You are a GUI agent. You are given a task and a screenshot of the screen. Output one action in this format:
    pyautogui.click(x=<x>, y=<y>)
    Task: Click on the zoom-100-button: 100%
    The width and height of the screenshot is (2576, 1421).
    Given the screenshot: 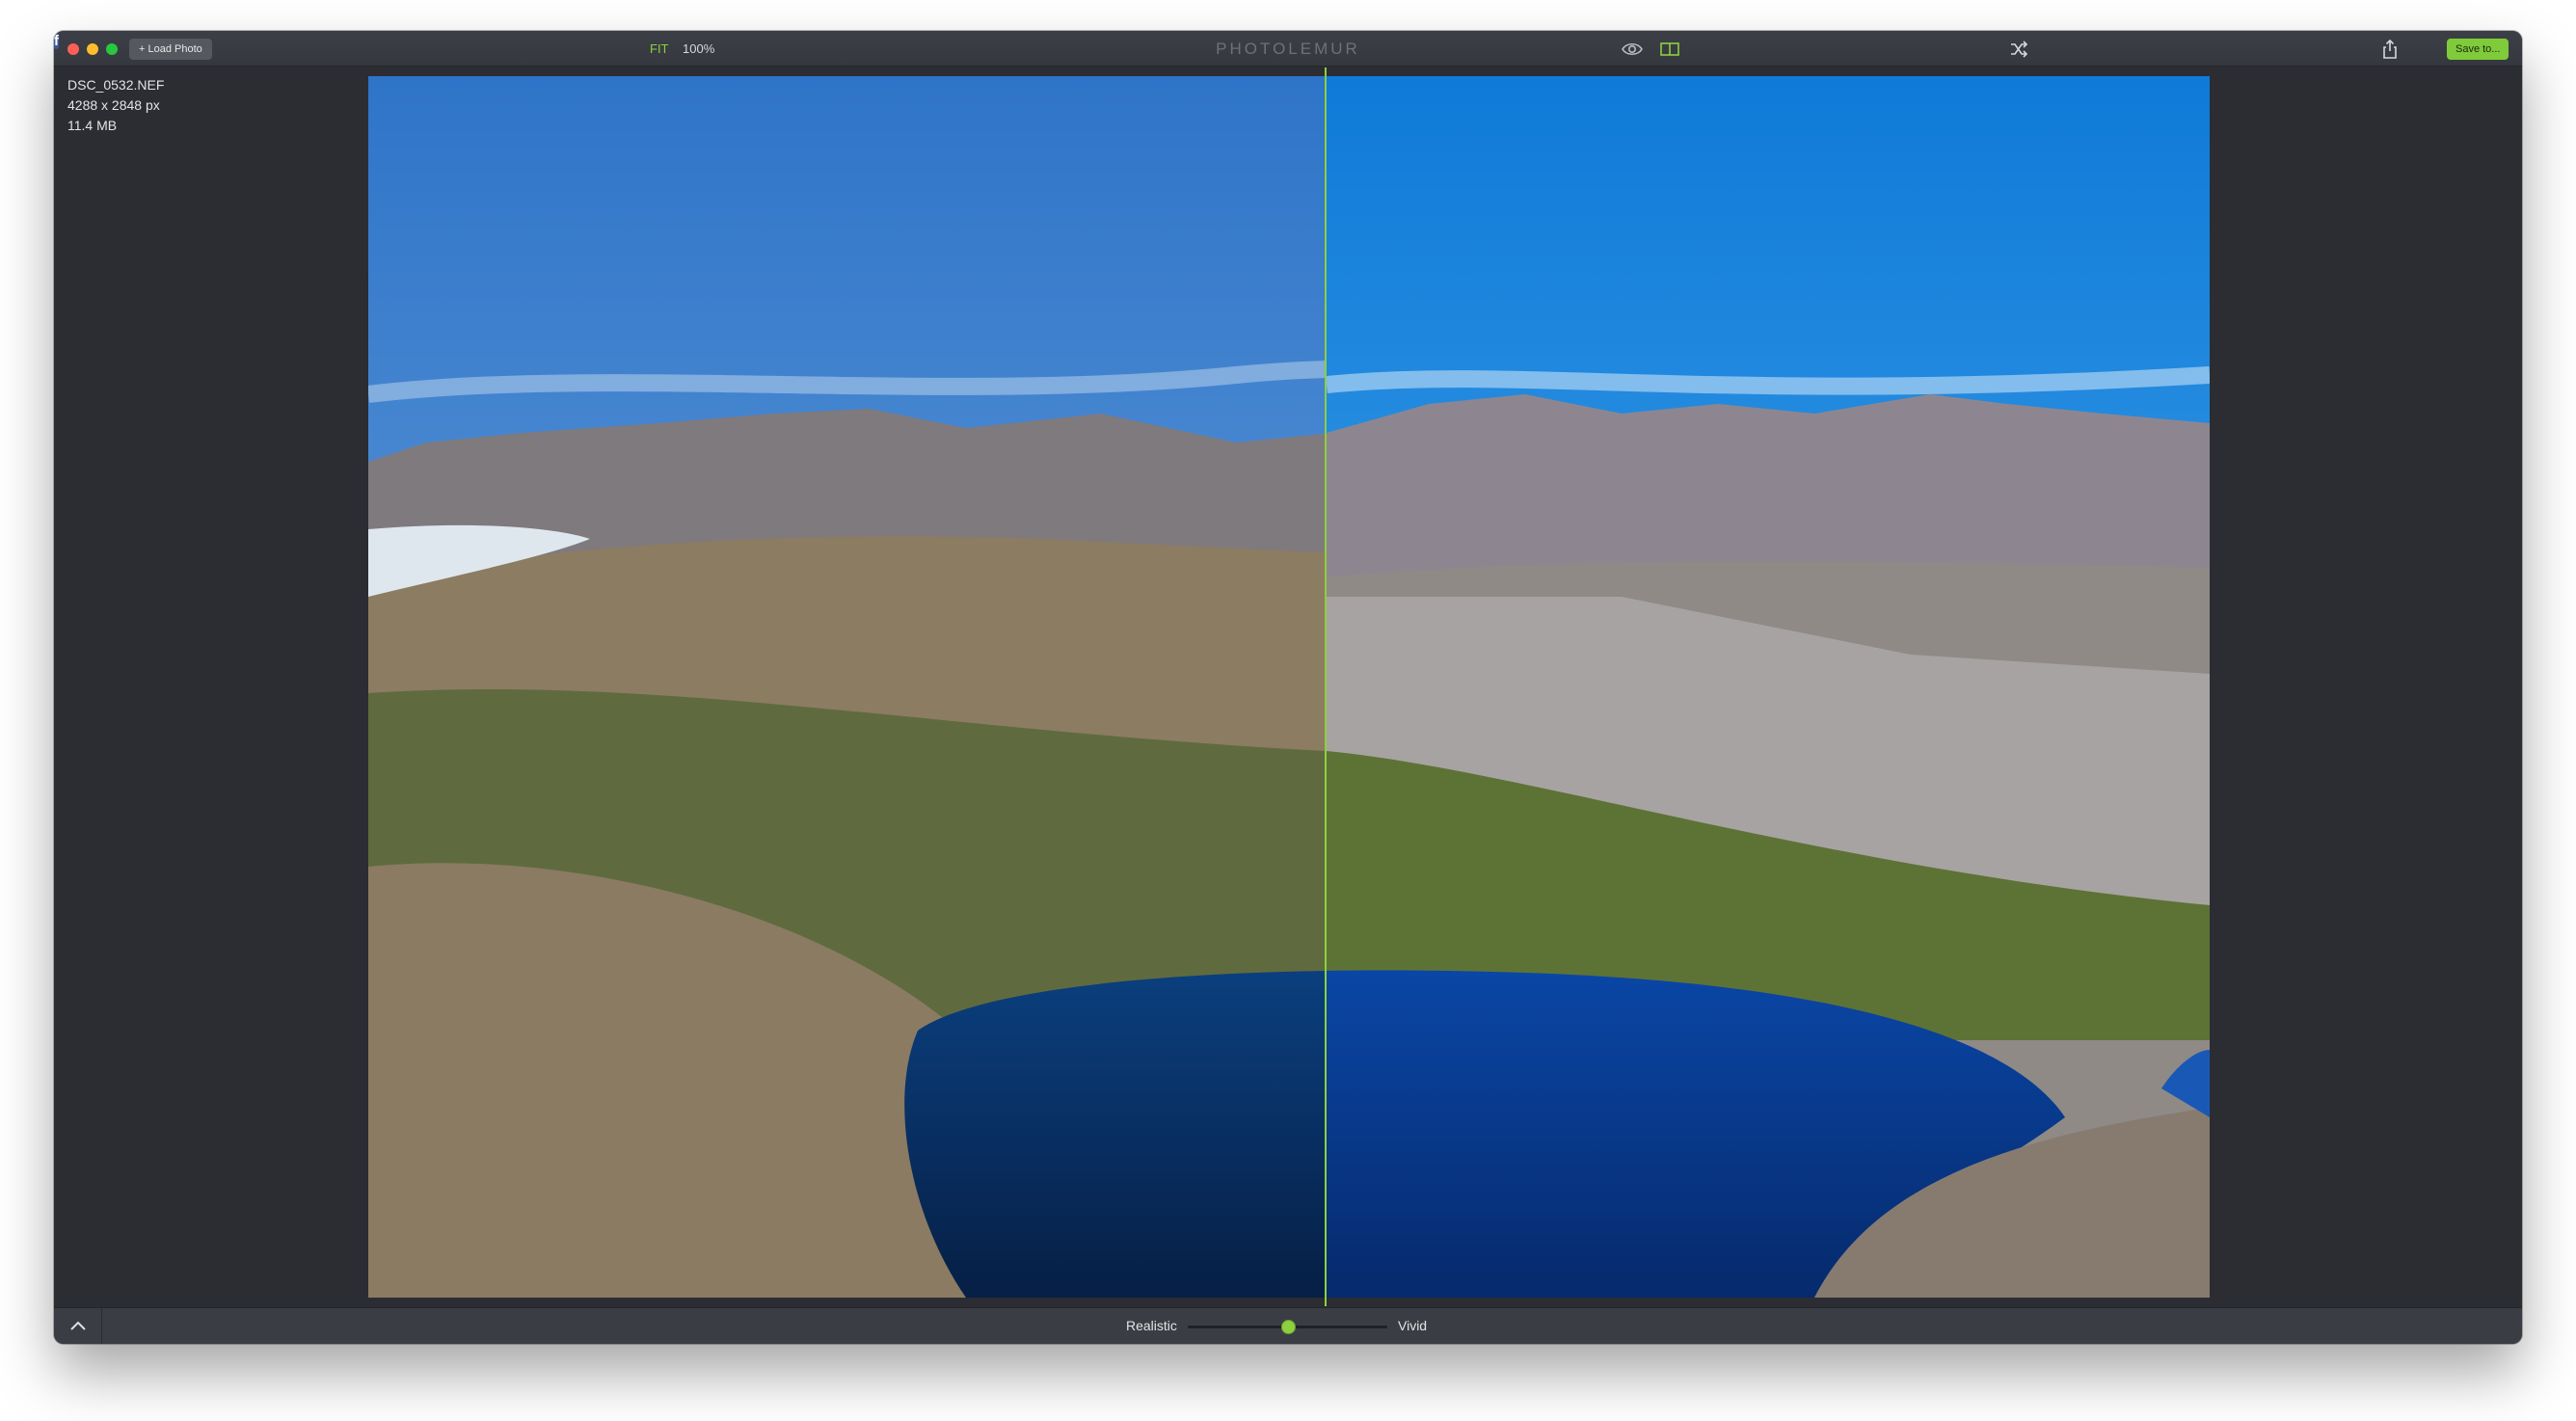 What is the action you would take?
    pyautogui.click(x=699, y=48)
    